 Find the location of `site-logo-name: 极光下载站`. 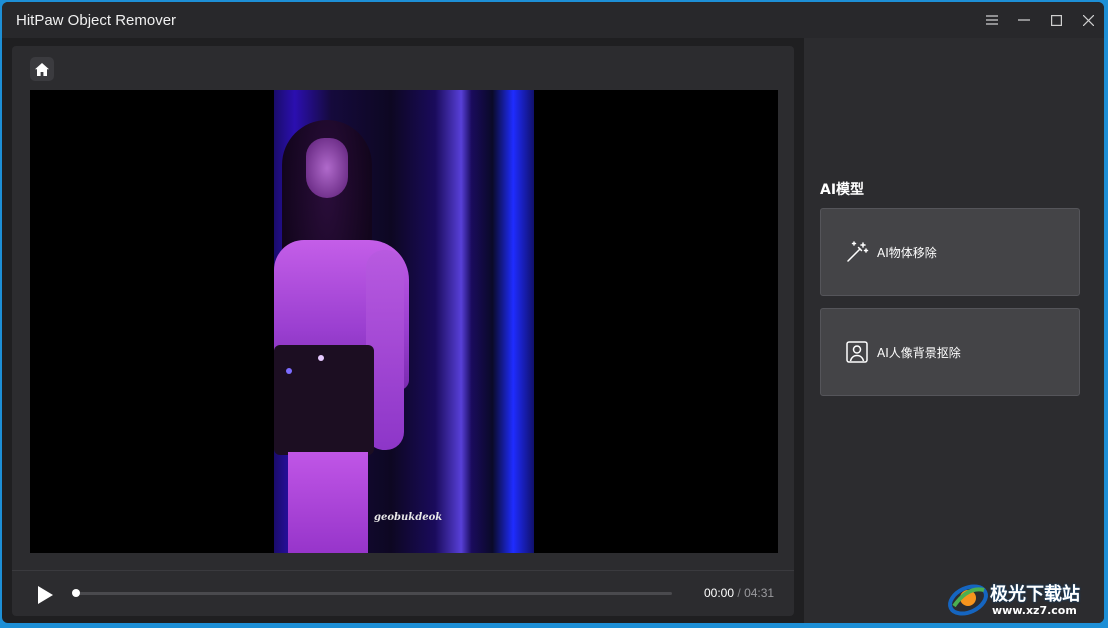

site-logo-name: 极光下载站 is located at coordinates (1035, 594).